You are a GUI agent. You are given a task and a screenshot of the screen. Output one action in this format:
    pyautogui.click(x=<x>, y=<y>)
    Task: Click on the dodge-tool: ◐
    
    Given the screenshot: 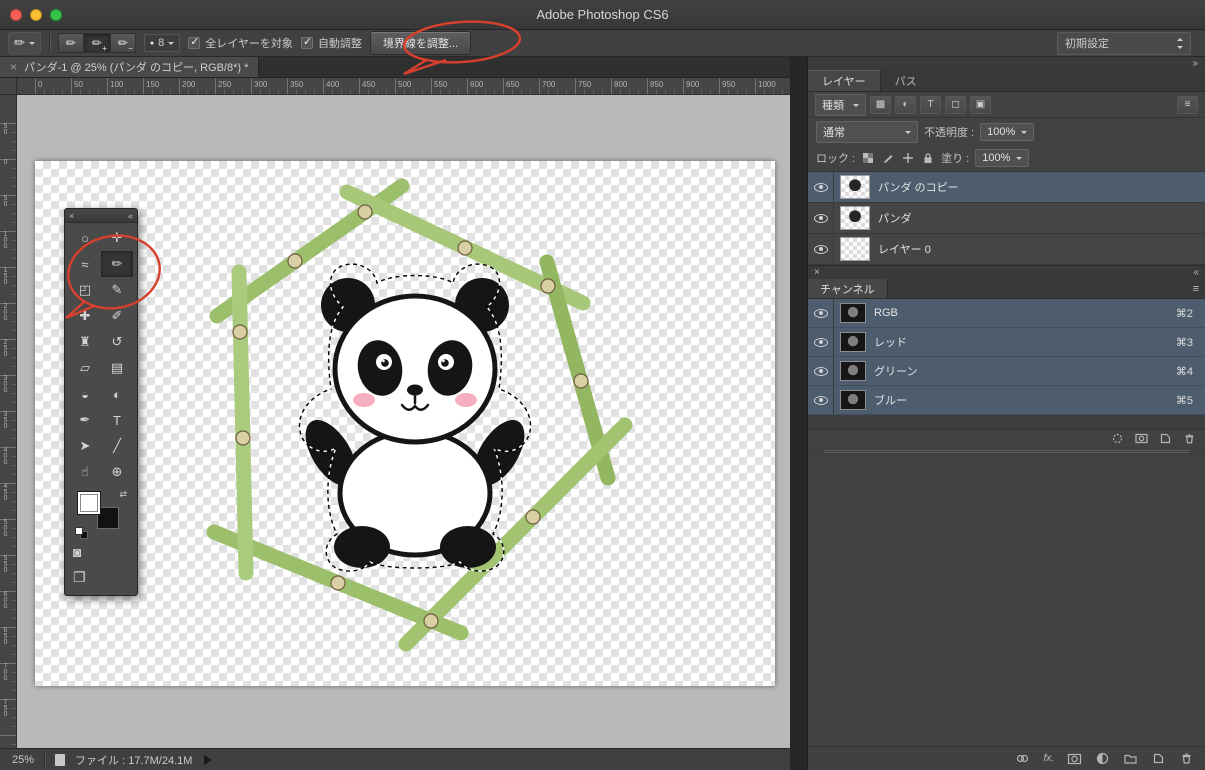 What is the action you would take?
    pyautogui.click(x=117, y=394)
    